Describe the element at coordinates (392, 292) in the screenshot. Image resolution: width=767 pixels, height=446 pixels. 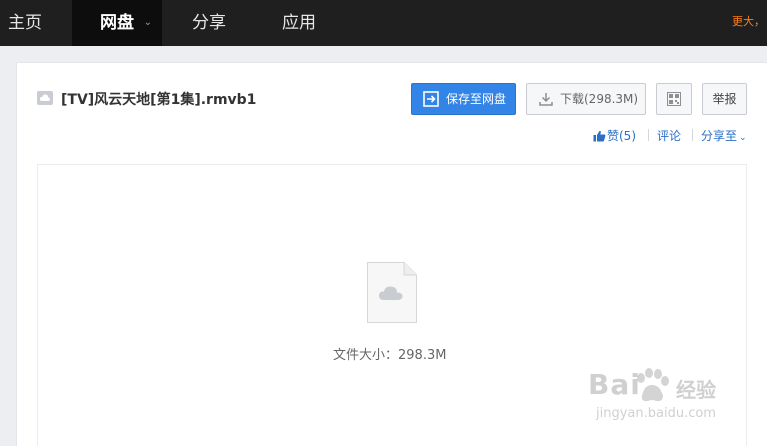
I see `cloud-file-icon` at that location.